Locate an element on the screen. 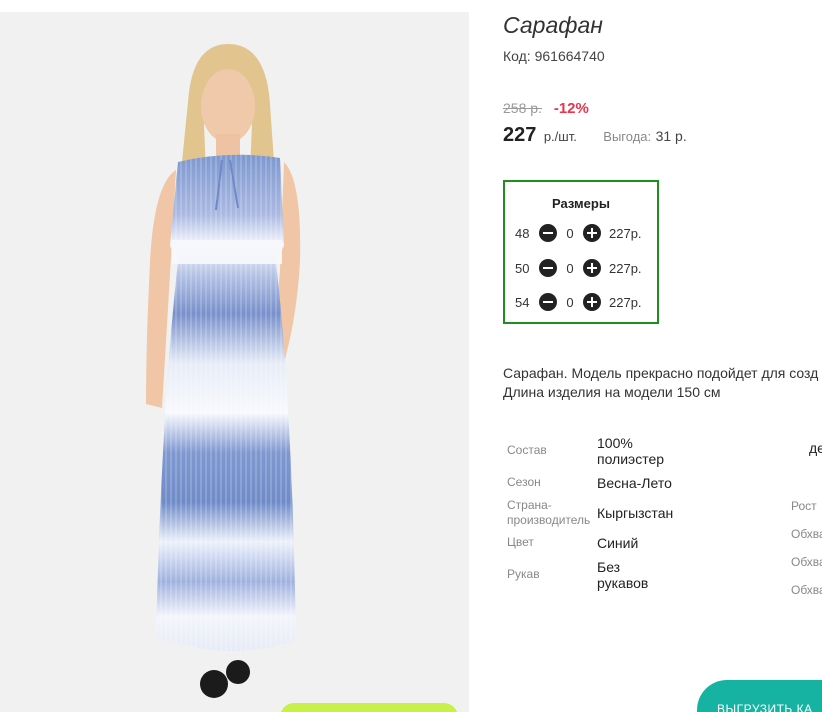 Image resolution: width=822 pixels, height=712 pixels. spec-value-sleeve: Без рукавов is located at coordinates (622, 575).